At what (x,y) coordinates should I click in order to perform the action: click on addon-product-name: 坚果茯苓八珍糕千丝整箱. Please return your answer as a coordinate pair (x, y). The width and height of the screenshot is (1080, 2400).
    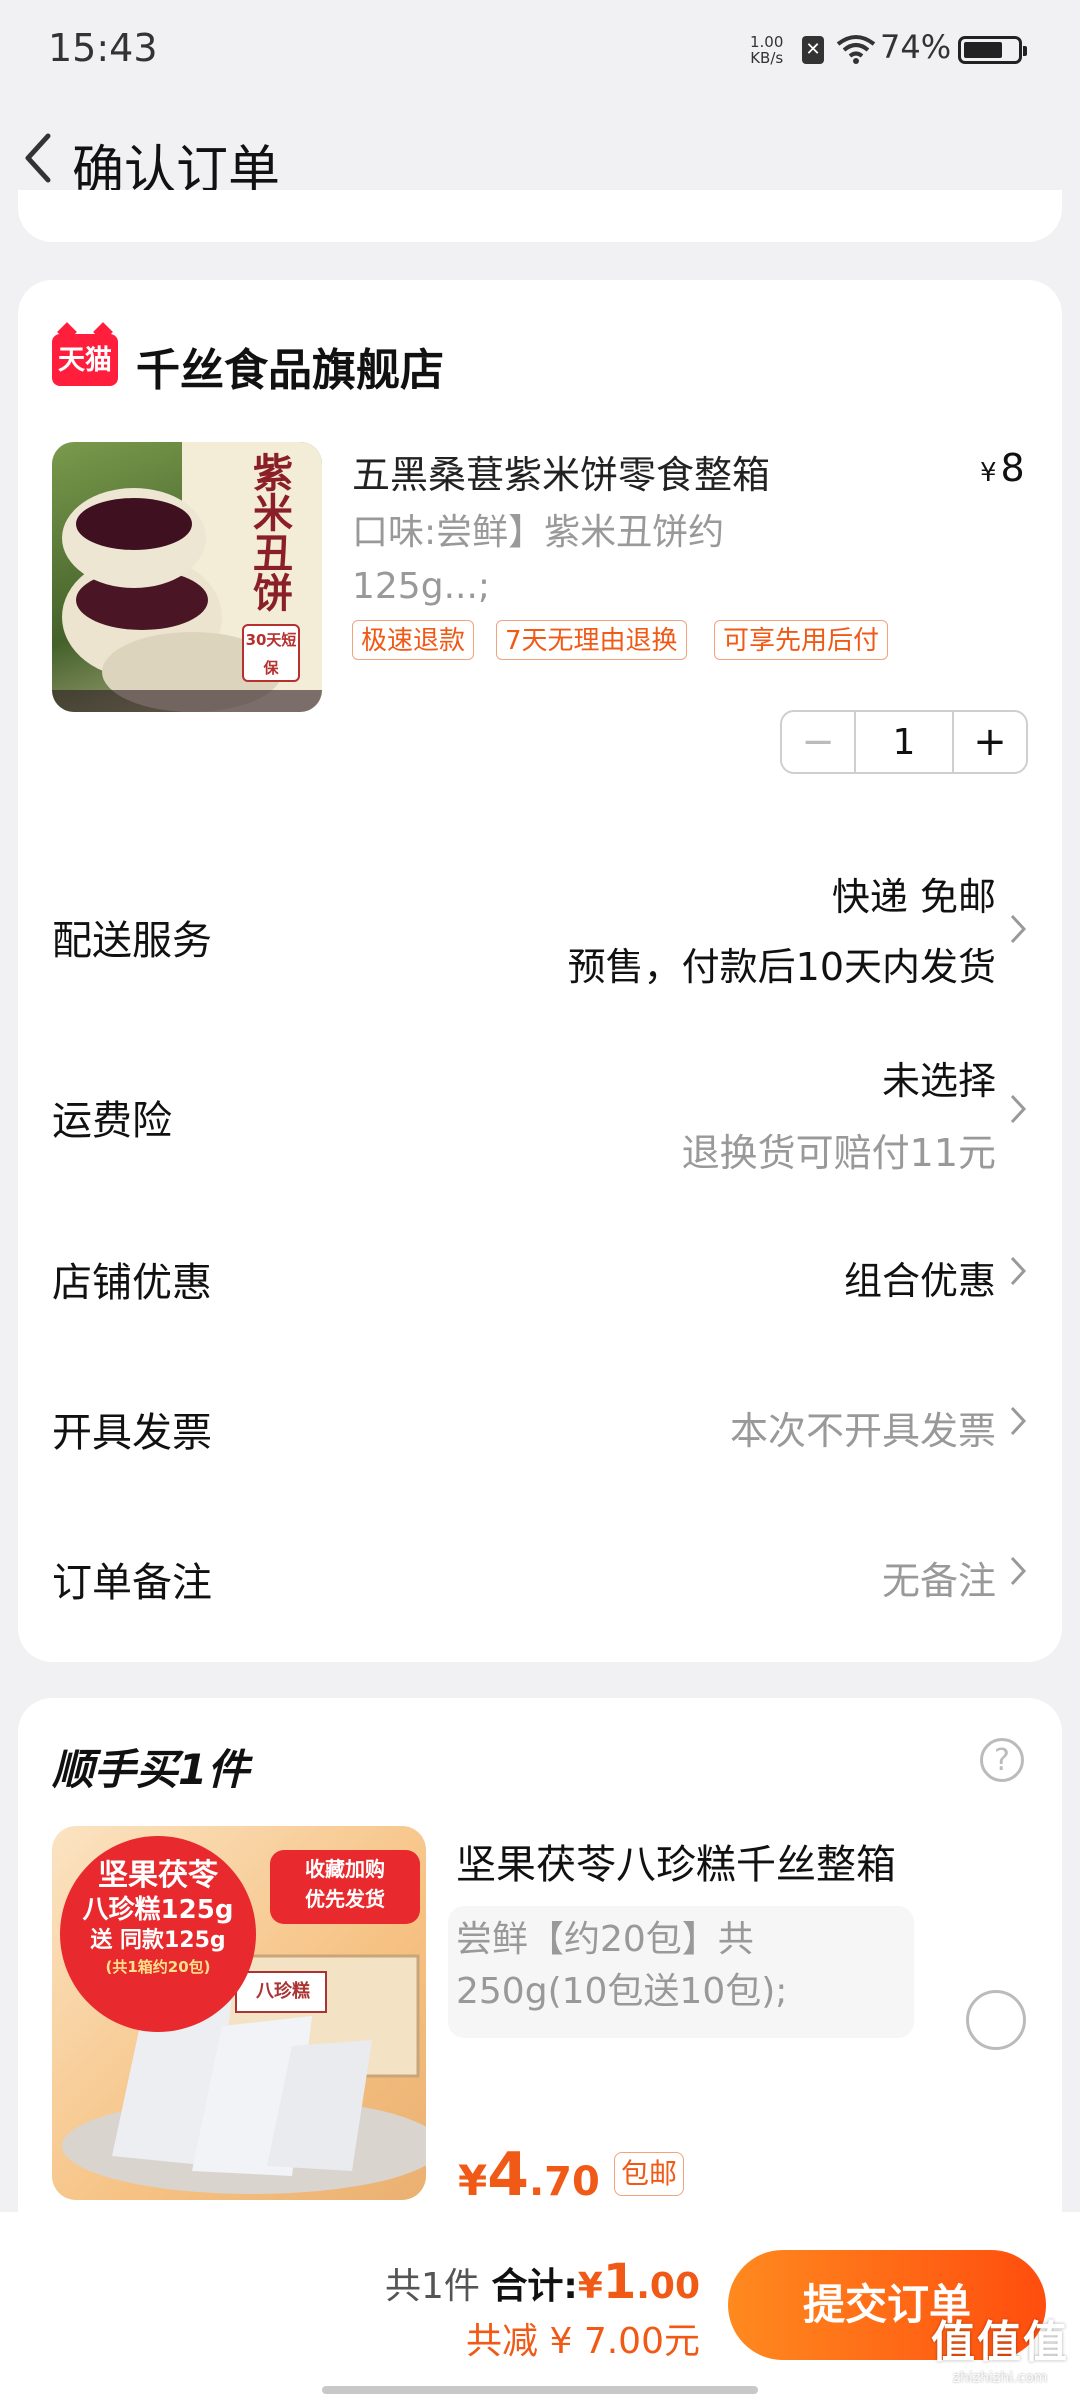
    Looking at the image, I should click on (676, 1861).